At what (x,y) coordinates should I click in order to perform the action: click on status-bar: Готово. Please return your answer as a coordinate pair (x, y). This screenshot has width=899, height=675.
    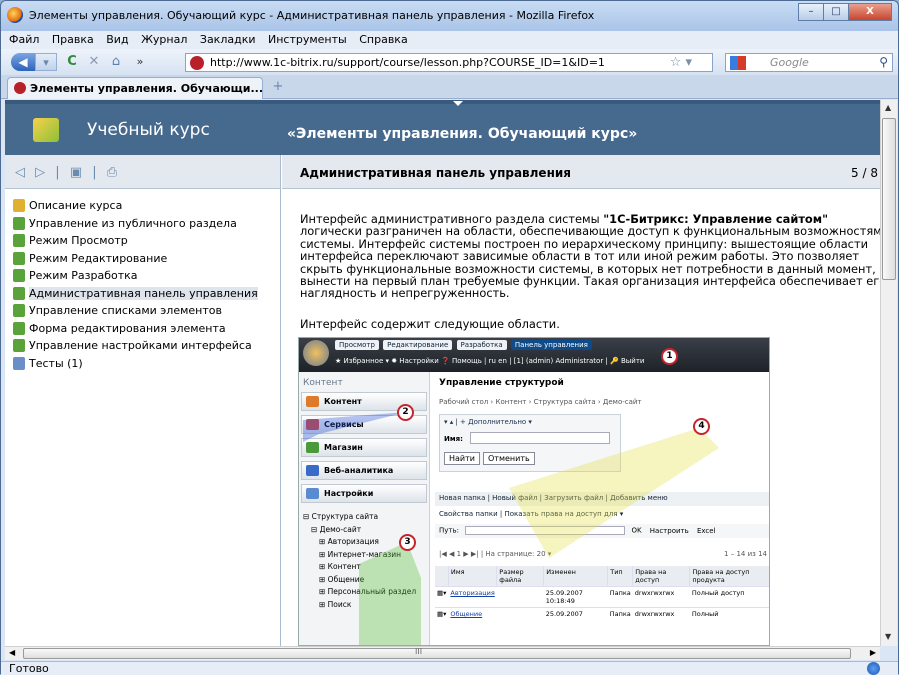
    Looking at the image, I should click on (449, 668).